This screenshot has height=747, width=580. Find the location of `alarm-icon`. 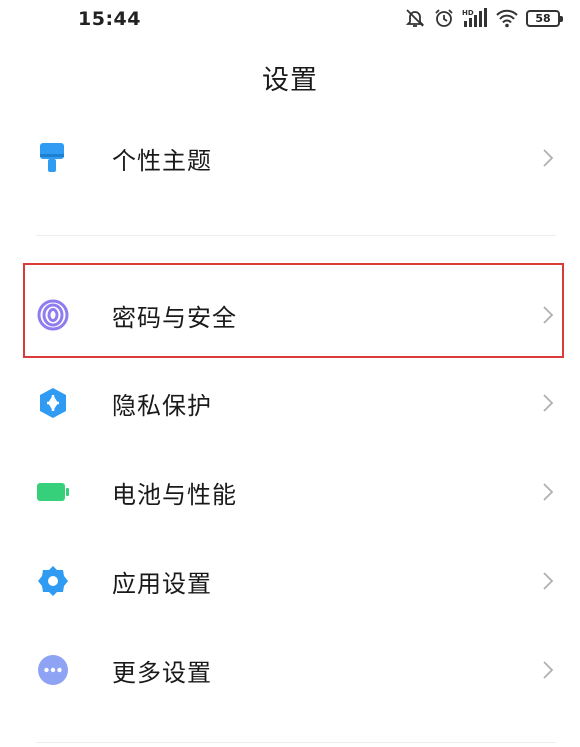

alarm-icon is located at coordinates (444, 18).